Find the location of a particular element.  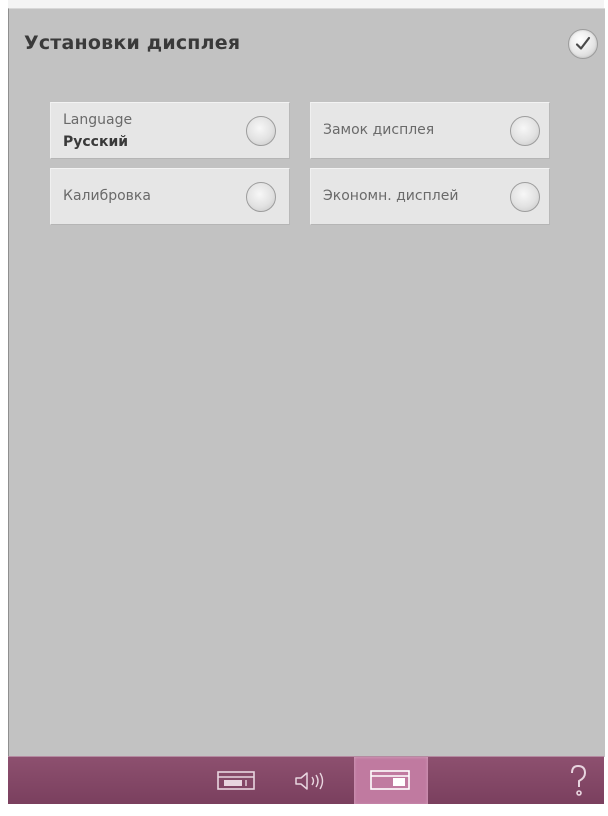

sound-settings-button is located at coordinates (309, 781).